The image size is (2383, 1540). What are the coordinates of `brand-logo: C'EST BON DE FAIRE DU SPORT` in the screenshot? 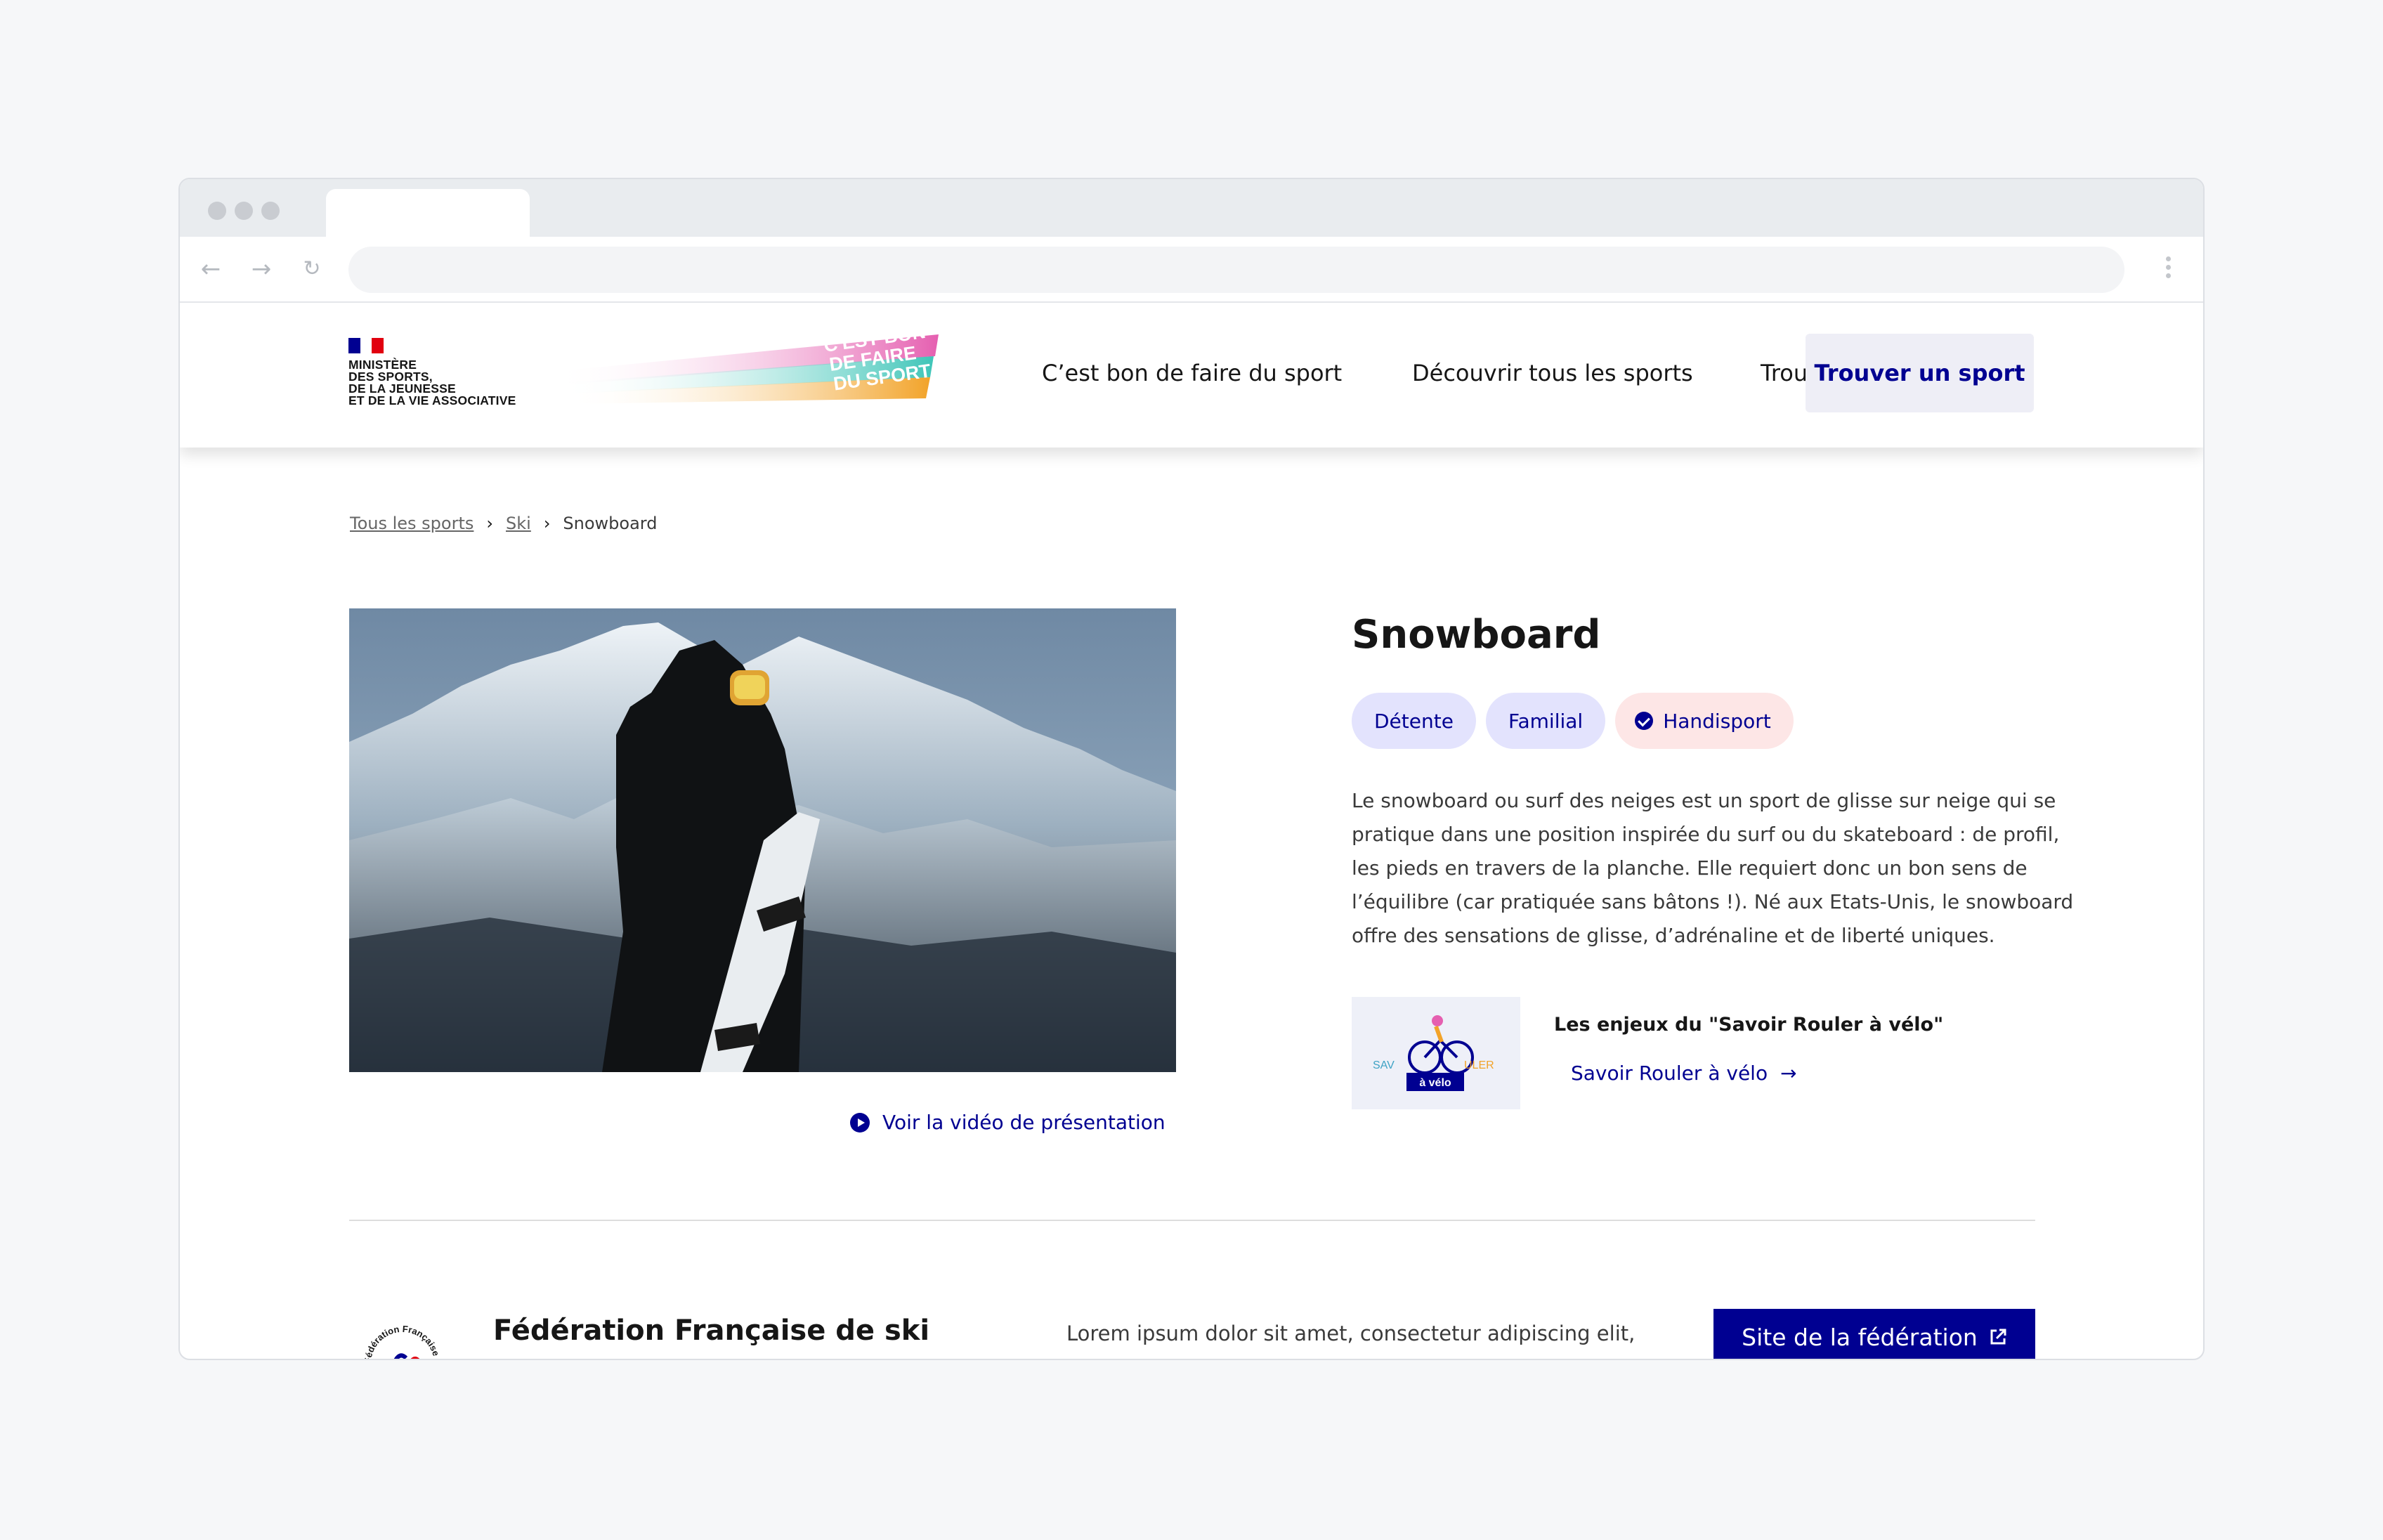 It's located at (752, 373).